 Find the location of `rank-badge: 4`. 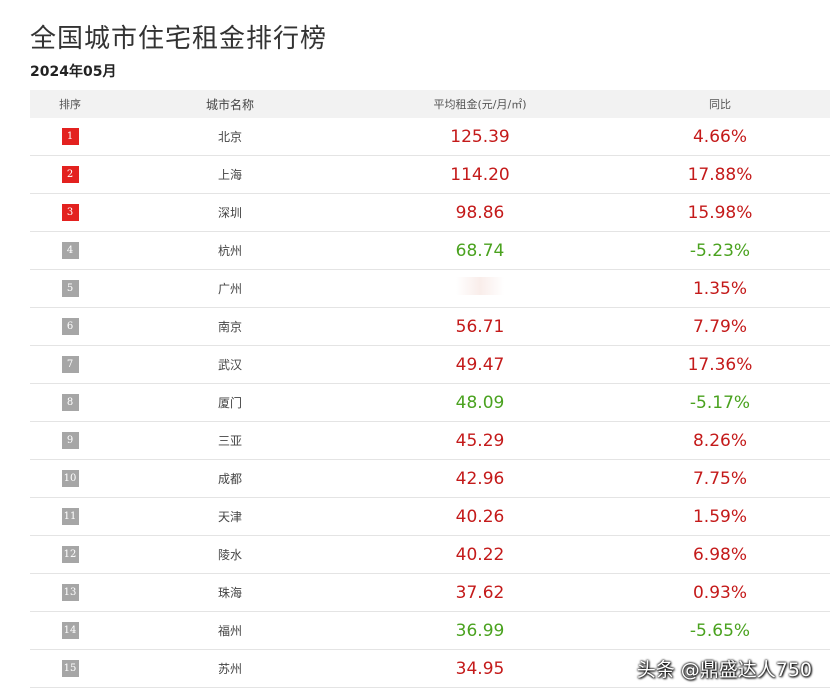

rank-badge: 4 is located at coordinates (70, 250).